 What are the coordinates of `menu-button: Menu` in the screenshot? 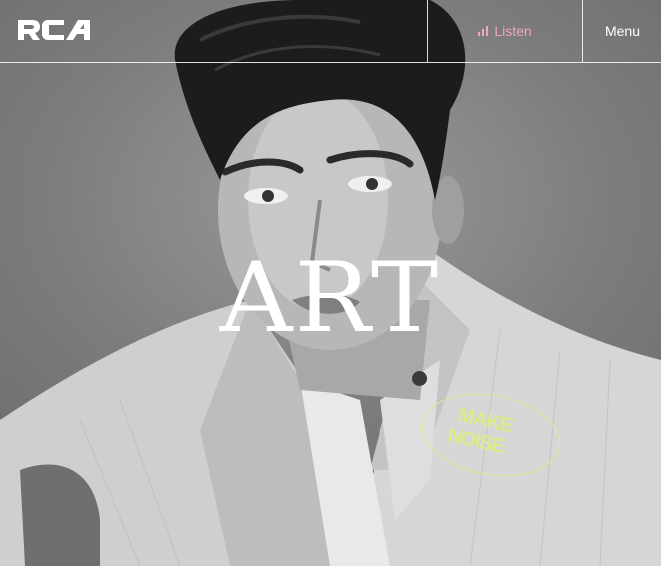 It's located at (621, 31).